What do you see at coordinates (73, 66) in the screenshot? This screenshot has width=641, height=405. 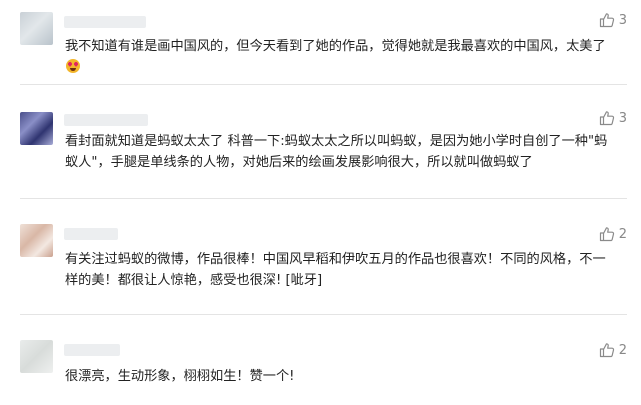 I see `heart-eyes-emoji` at bounding box center [73, 66].